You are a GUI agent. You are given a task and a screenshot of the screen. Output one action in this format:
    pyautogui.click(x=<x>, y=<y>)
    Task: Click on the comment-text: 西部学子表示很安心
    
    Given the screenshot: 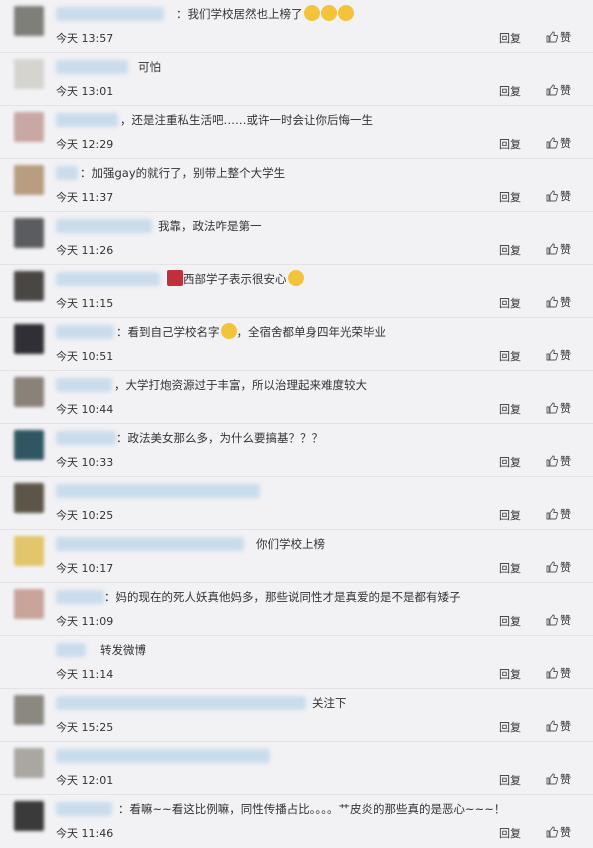 What is the action you would take?
    pyautogui.click(x=235, y=279)
    